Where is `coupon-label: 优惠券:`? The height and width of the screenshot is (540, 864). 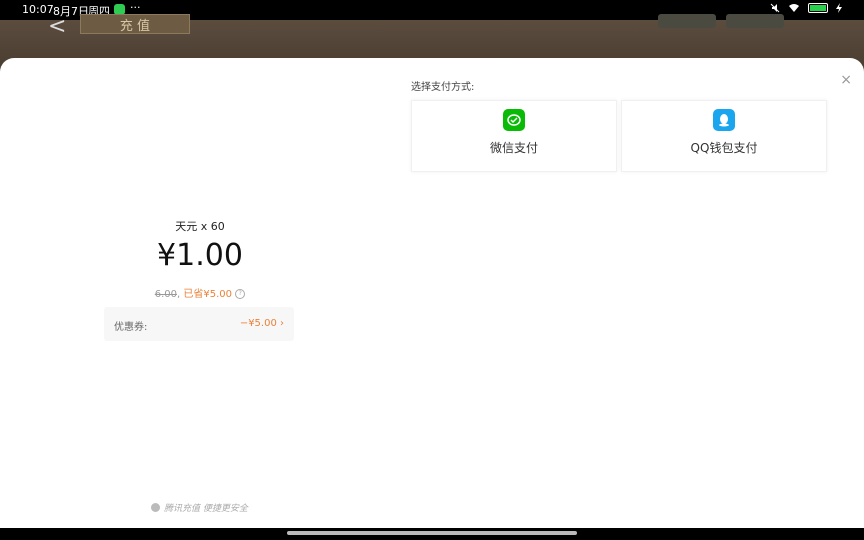 coupon-label: 优惠券: is located at coordinates (131, 327).